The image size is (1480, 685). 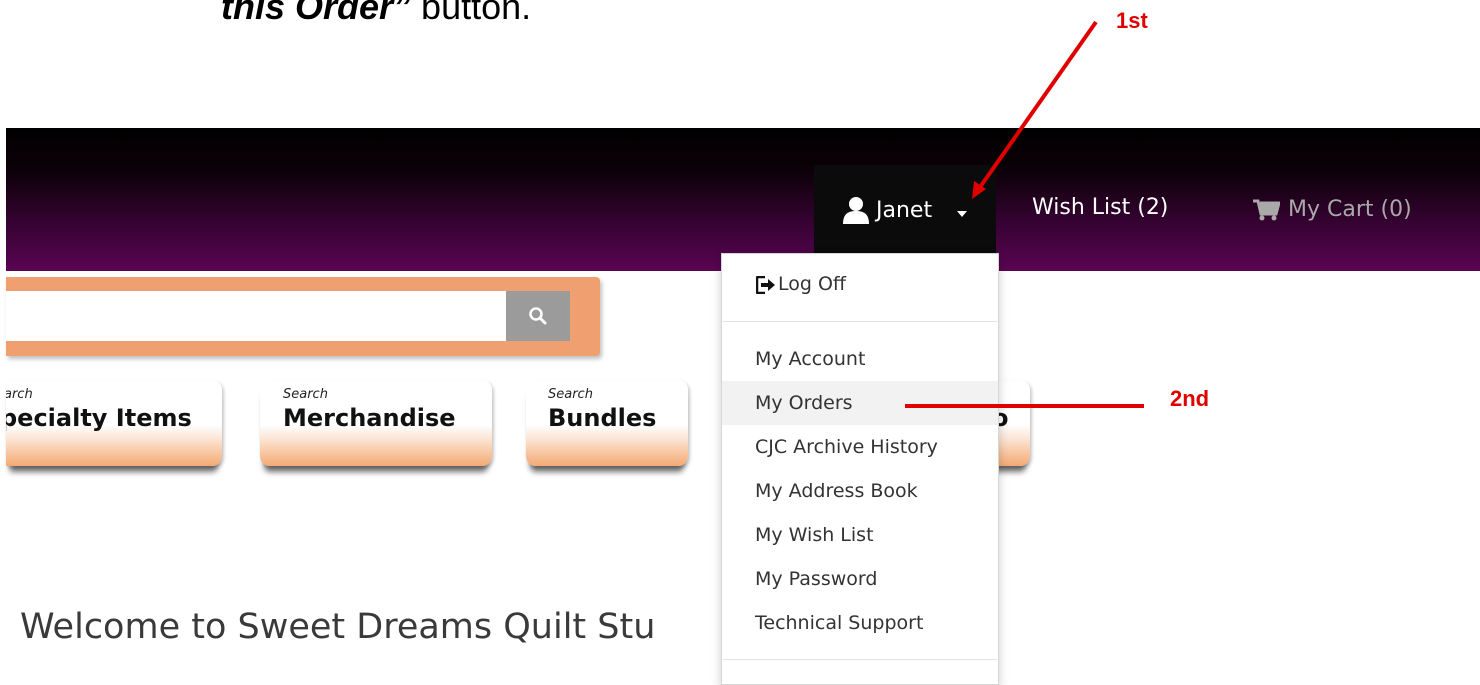 I want to click on annotation-arrows, so click(x=1024, y=214).